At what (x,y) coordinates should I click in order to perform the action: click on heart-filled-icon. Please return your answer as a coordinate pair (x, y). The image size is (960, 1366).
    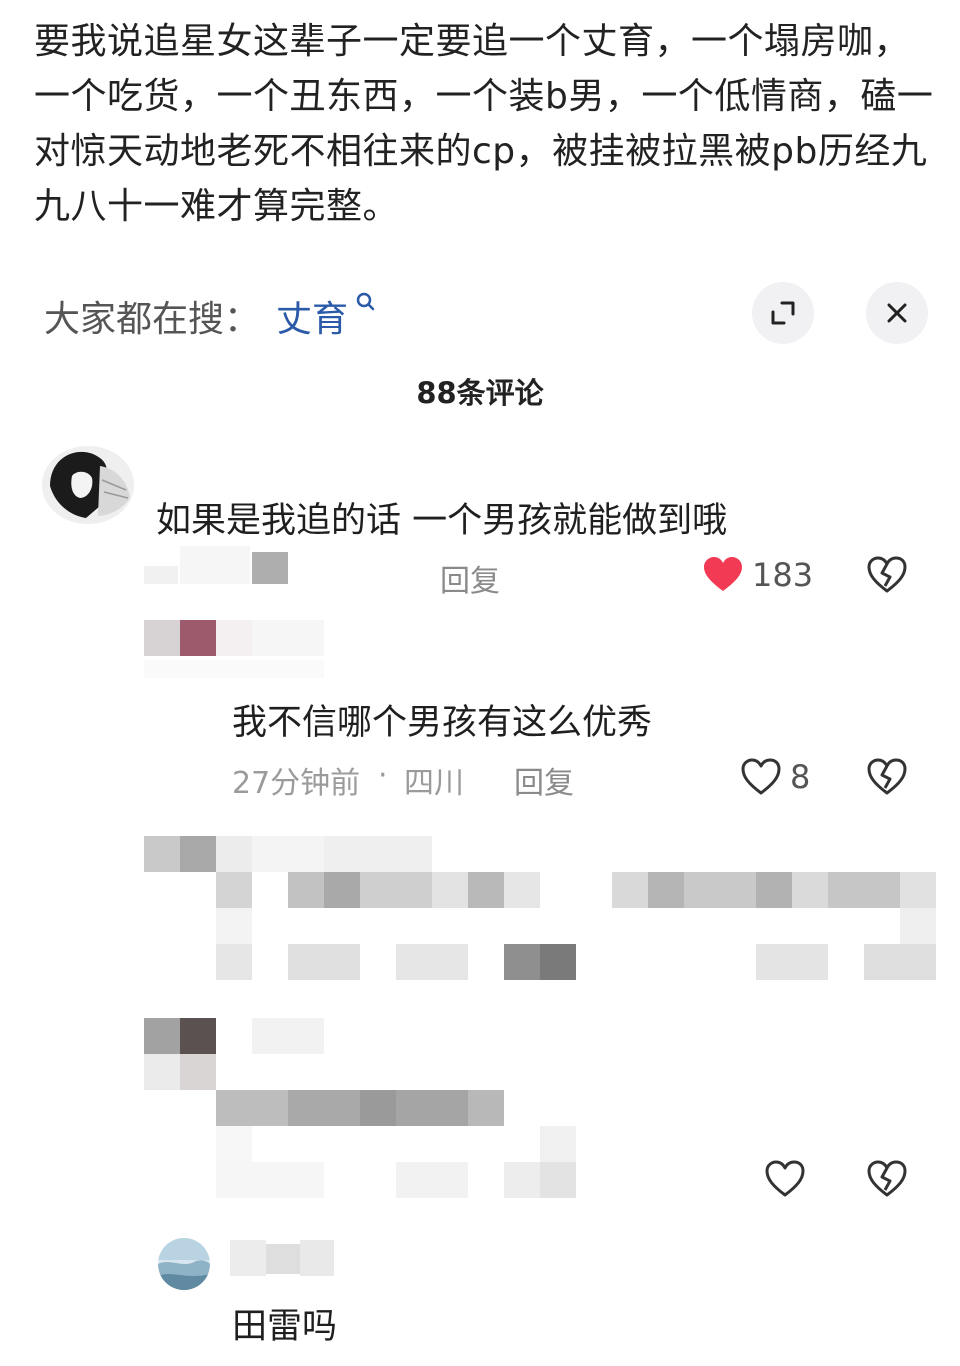
    Looking at the image, I should click on (723, 574).